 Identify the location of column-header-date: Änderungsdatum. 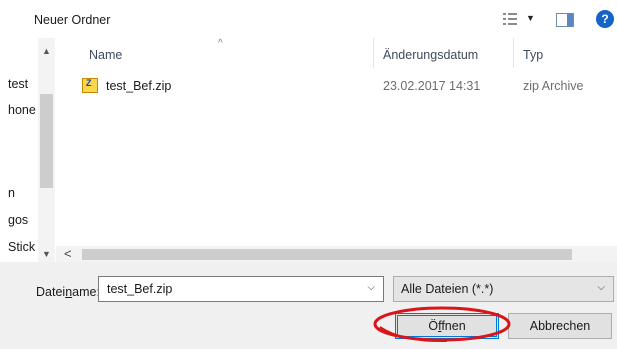
(430, 55).